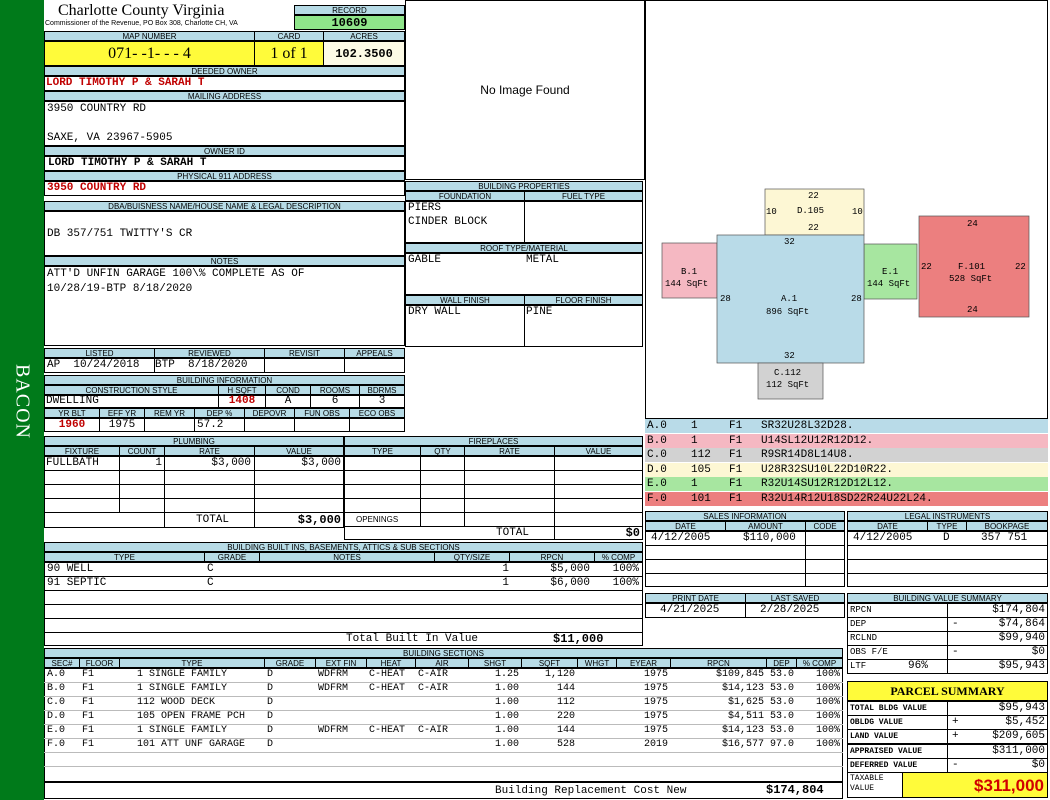 This screenshot has height=800, width=1050. What do you see at coordinates (874, 737) in the screenshot?
I see `parcel-label: LAND VALUE` at bounding box center [874, 737].